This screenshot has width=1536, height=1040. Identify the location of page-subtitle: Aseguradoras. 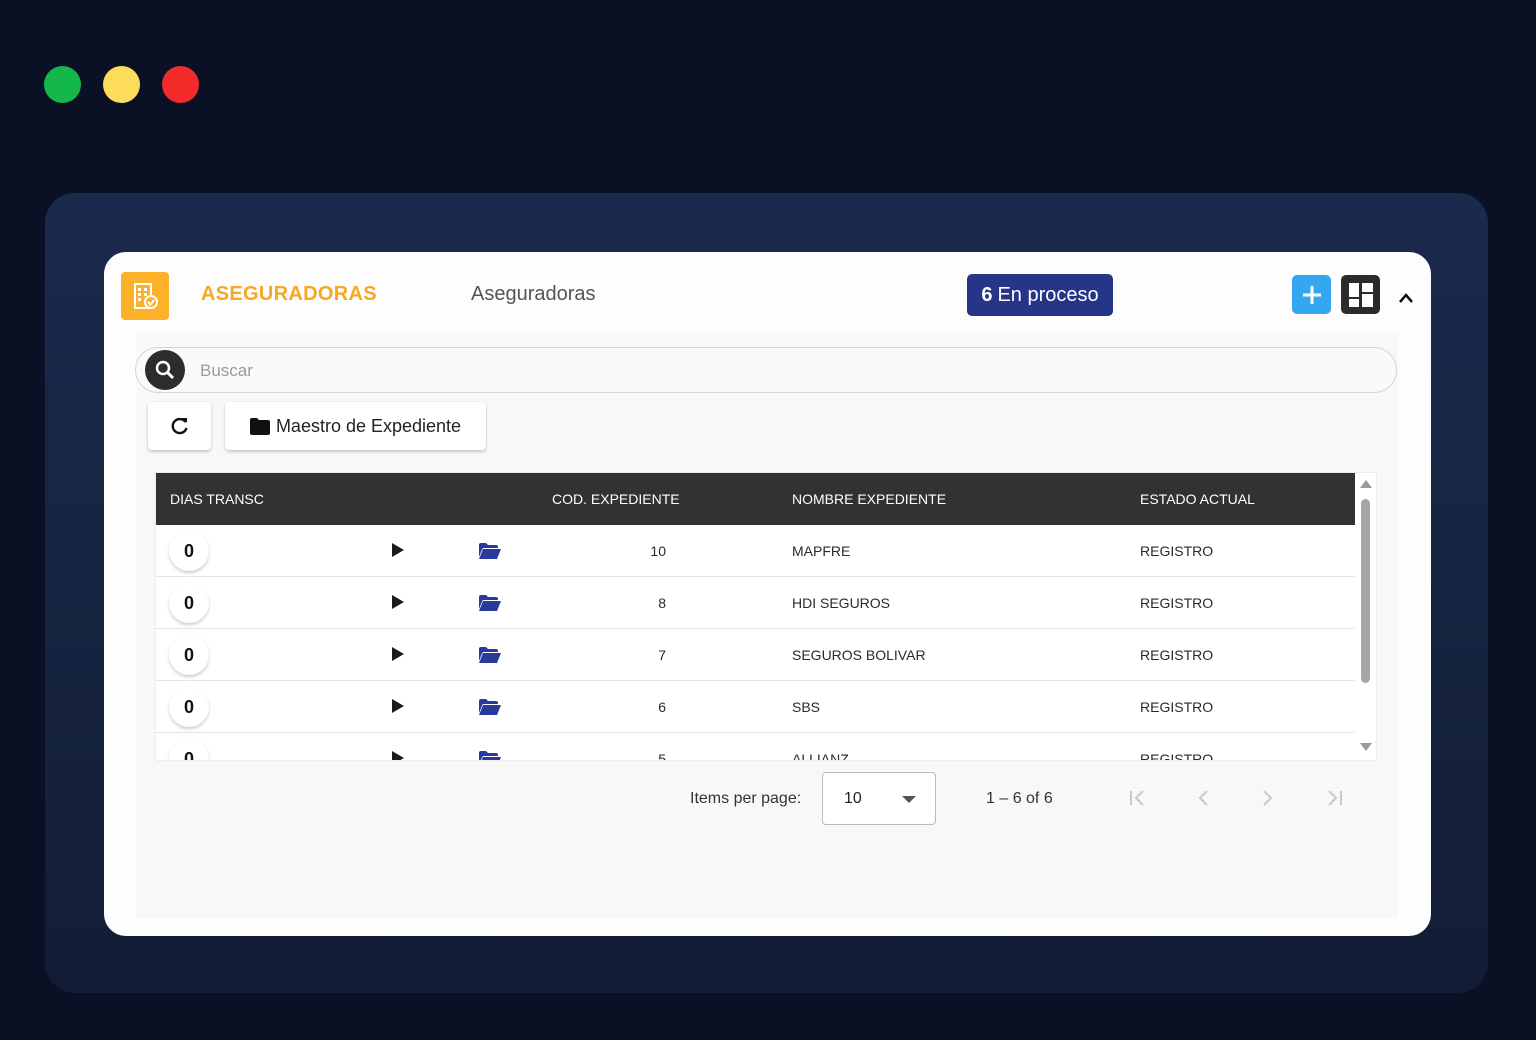
(533, 294).